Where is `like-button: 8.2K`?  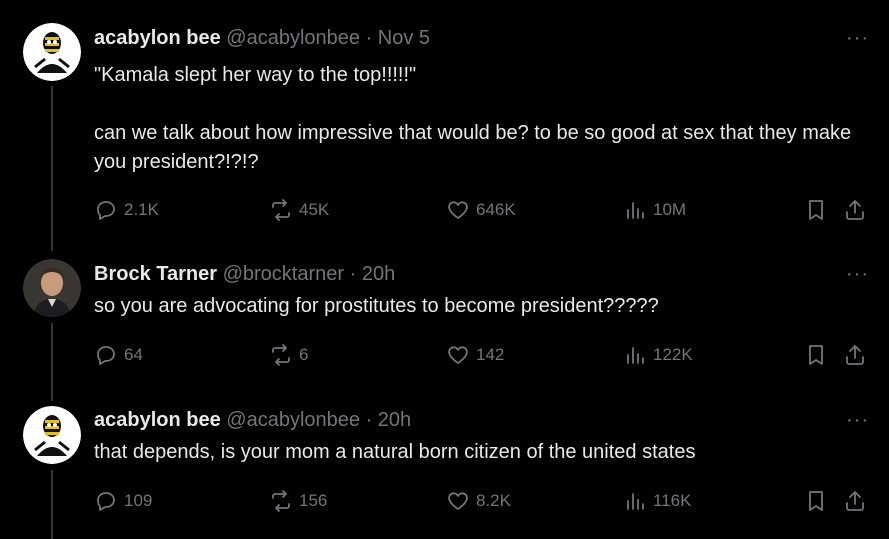 like-button: 8.2K is located at coordinates (478, 501).